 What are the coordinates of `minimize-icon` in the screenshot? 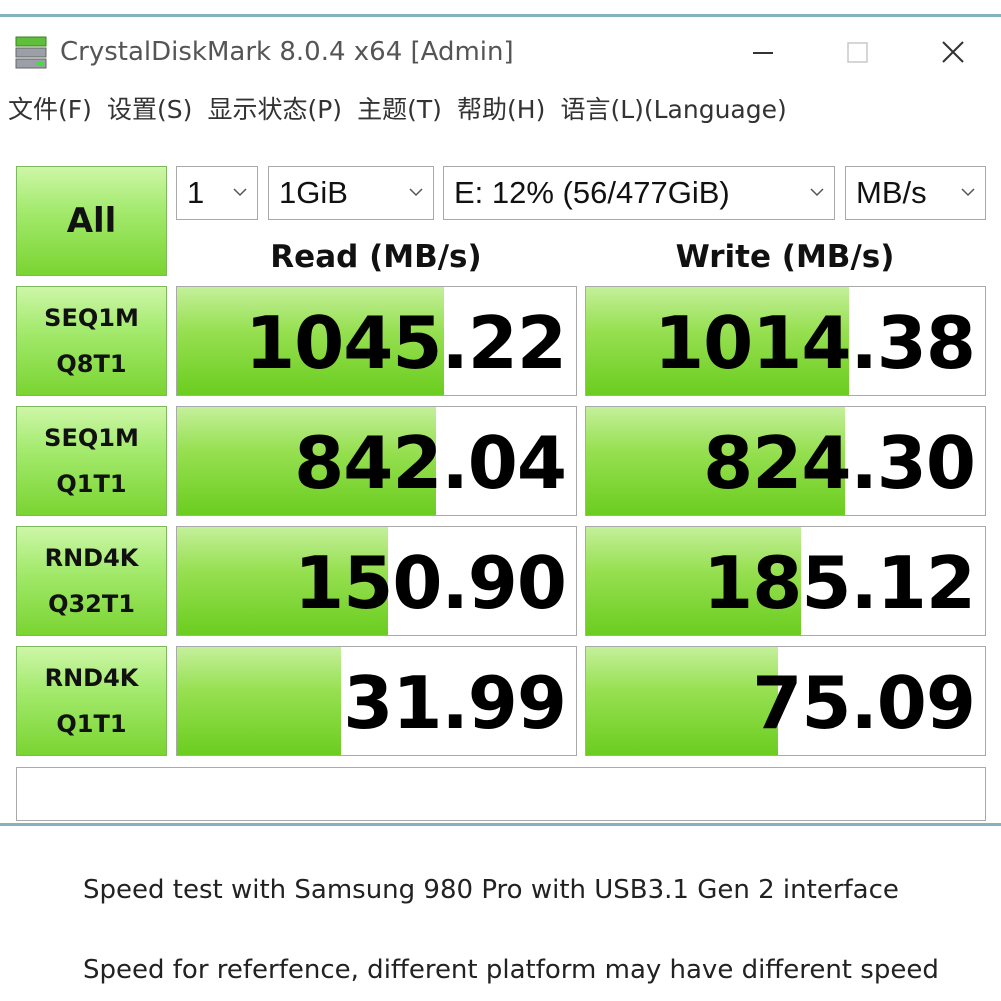 It's located at (763, 53).